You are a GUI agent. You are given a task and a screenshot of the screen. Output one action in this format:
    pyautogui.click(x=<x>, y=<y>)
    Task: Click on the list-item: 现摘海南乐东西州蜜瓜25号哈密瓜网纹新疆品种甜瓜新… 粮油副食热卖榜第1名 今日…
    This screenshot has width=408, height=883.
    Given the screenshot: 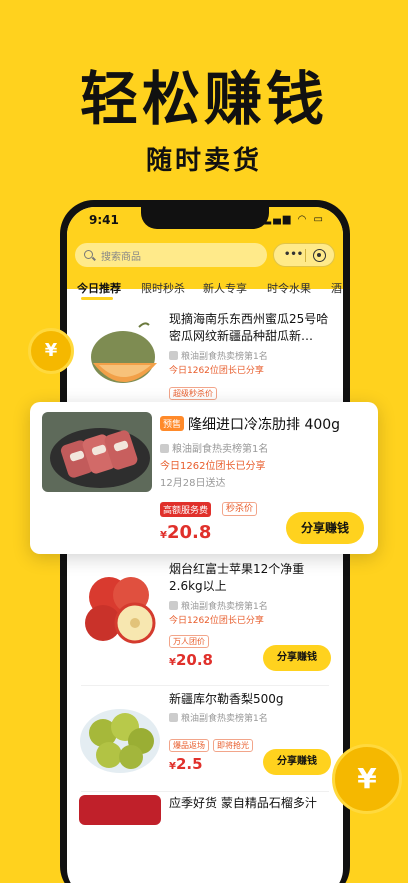 What is the action you would take?
    pyautogui.click(x=205, y=357)
    